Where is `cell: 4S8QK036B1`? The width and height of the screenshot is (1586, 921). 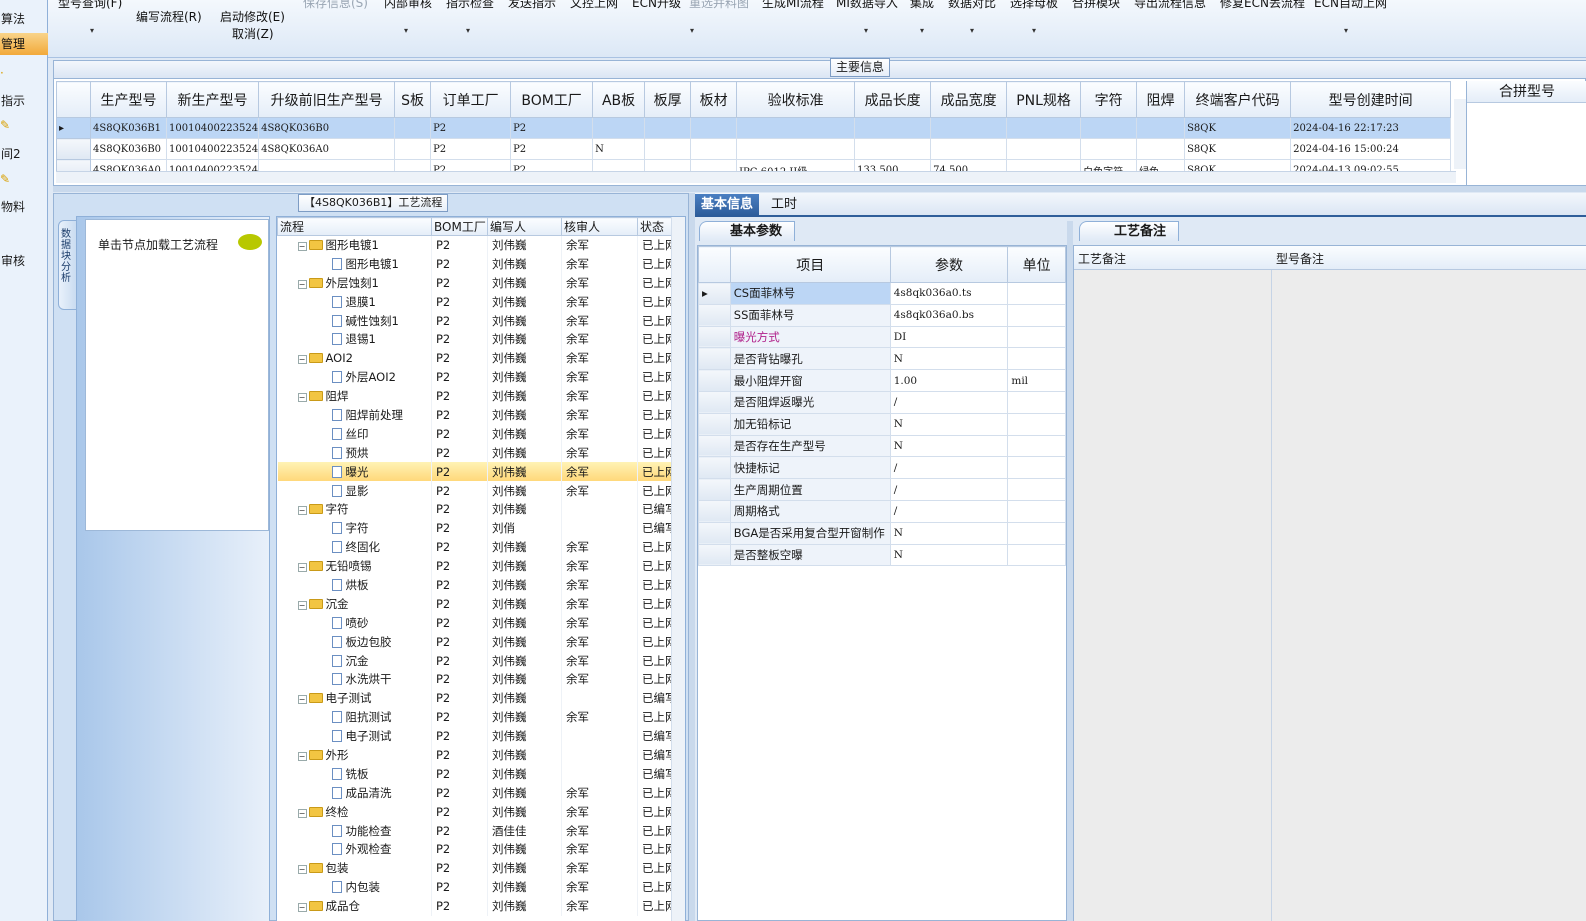 cell: 4S8QK036B1 is located at coordinates (128, 128).